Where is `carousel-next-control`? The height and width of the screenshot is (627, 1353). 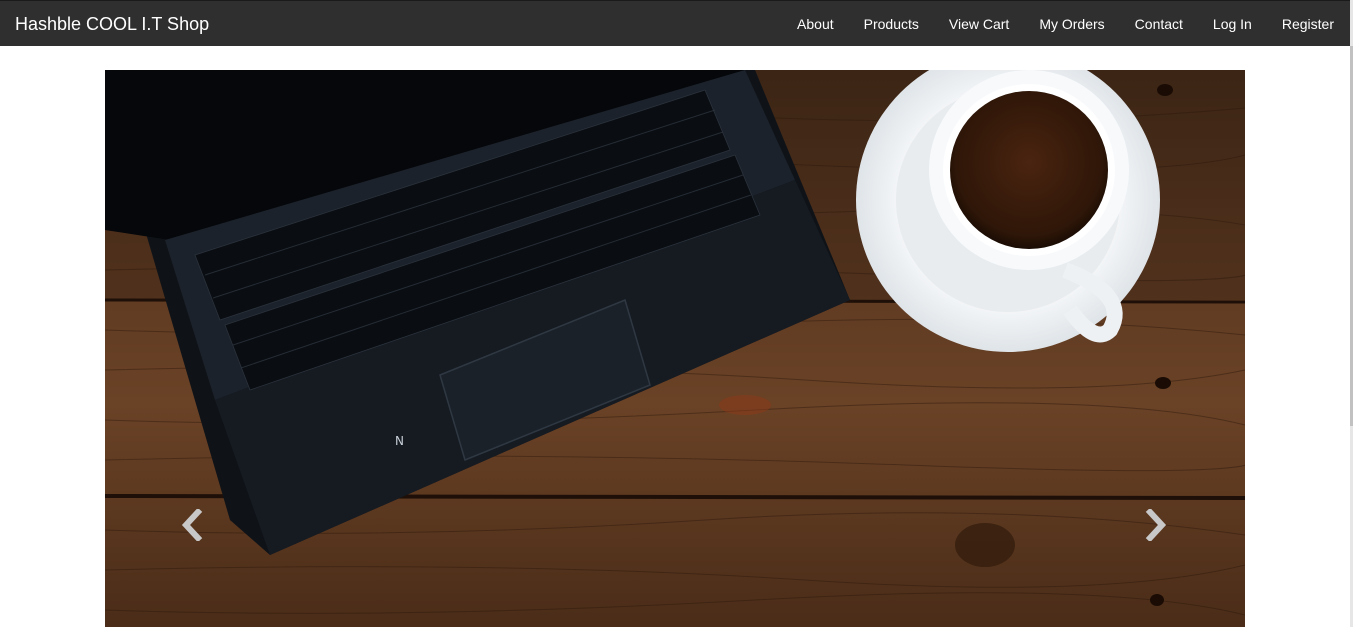
carousel-next-control is located at coordinates (1156, 525).